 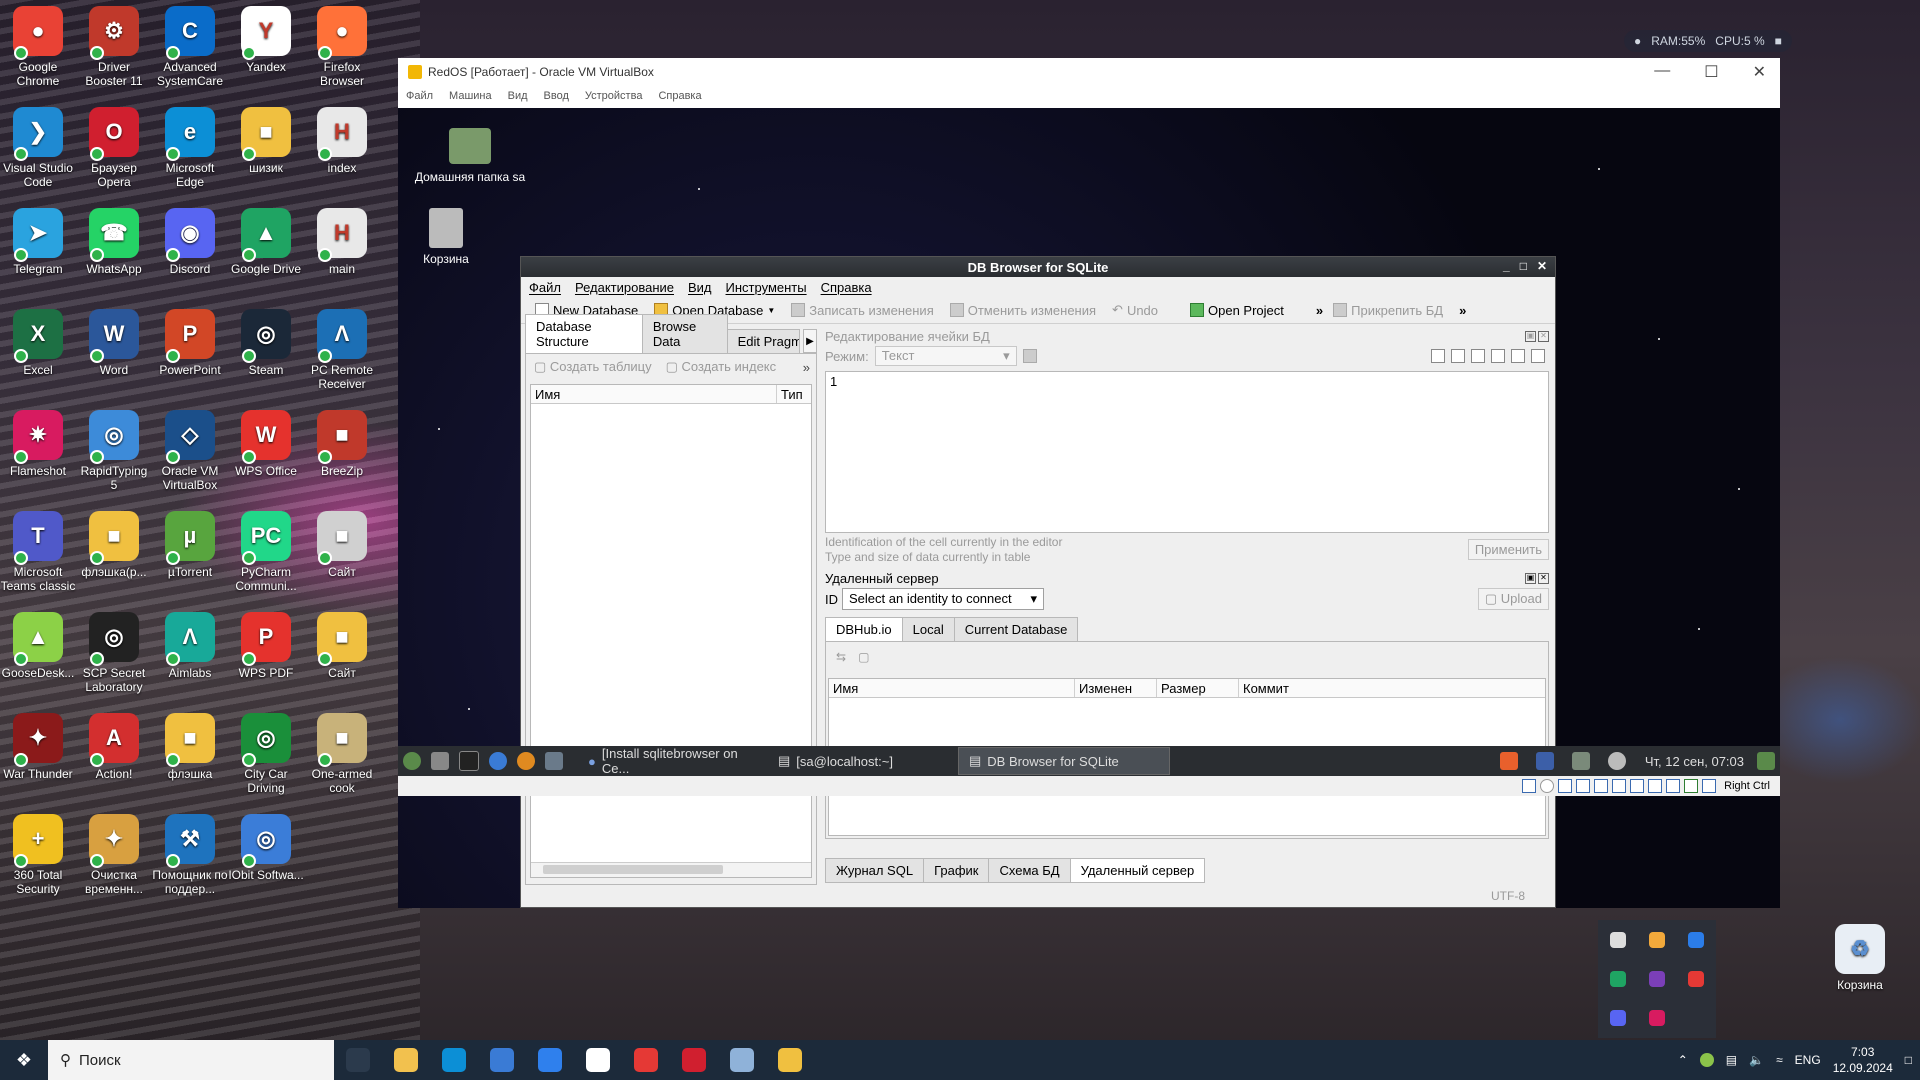 I want to click on volume-tray-icon: 🔈, so click(x=1756, y=1060).